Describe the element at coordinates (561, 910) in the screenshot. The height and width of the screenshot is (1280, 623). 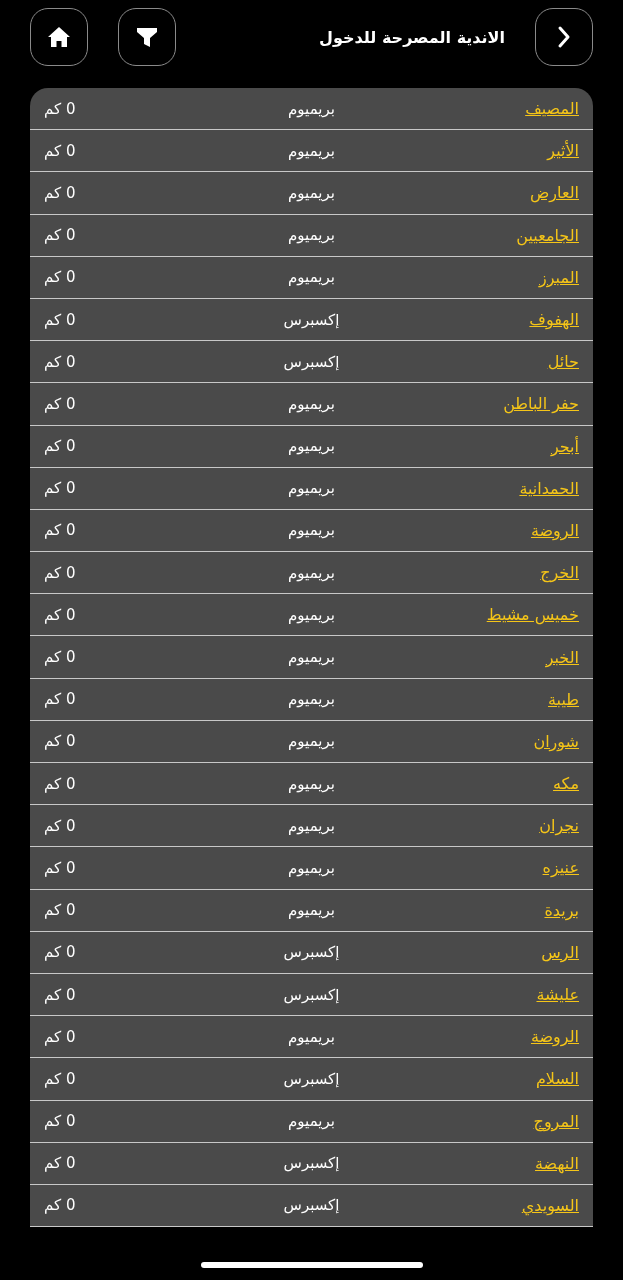
I see `club-link: بريدة` at that location.